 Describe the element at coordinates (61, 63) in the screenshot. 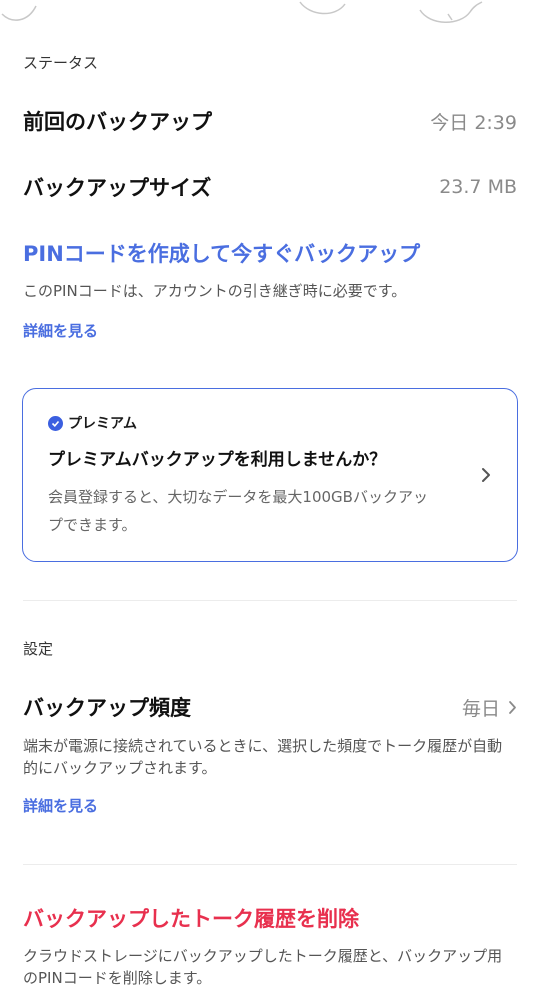

I see `status-section-header: ステータス` at that location.